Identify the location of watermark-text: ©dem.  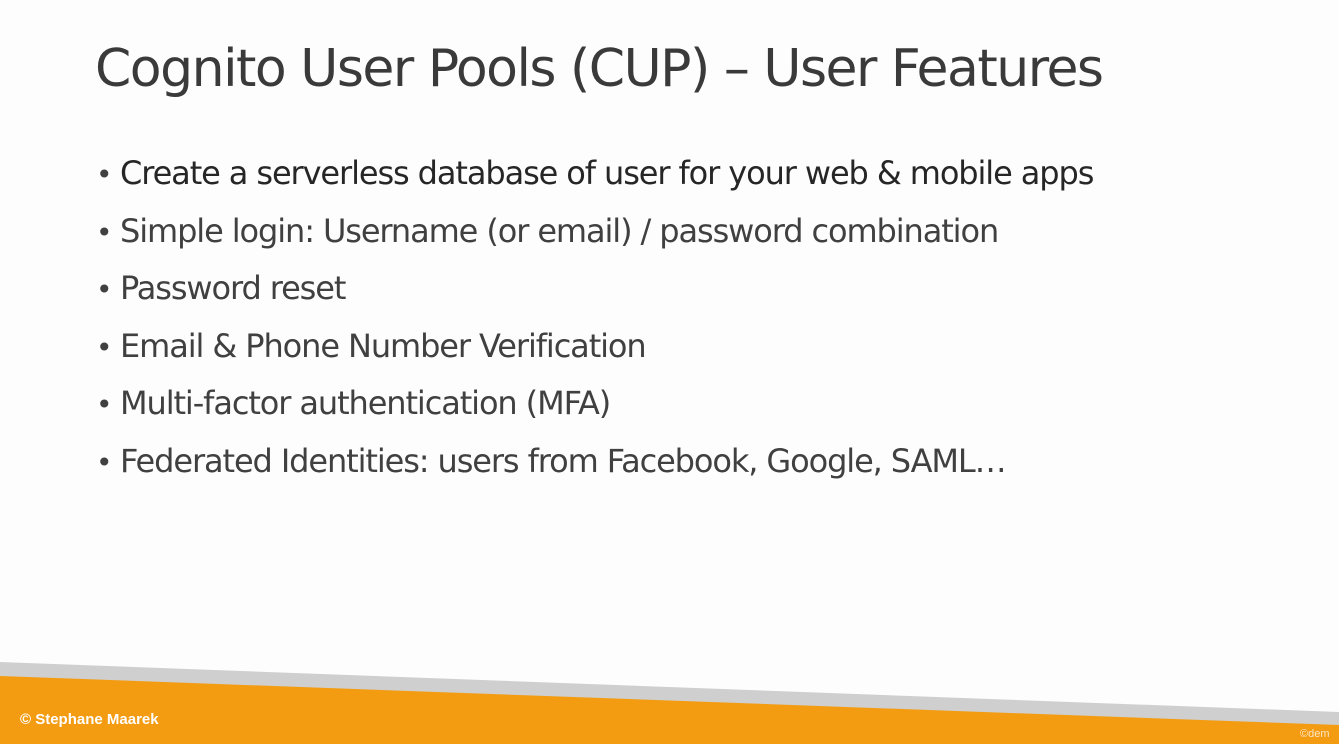
(1315, 734).